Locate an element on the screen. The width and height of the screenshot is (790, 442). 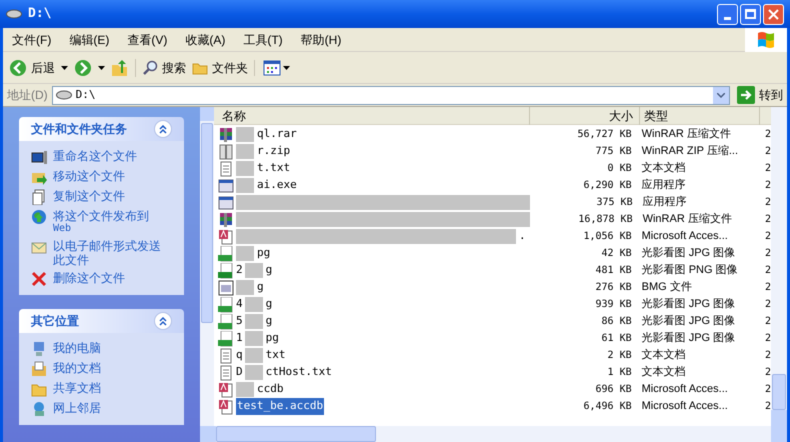
file-name: pg is located at coordinates (264, 253).